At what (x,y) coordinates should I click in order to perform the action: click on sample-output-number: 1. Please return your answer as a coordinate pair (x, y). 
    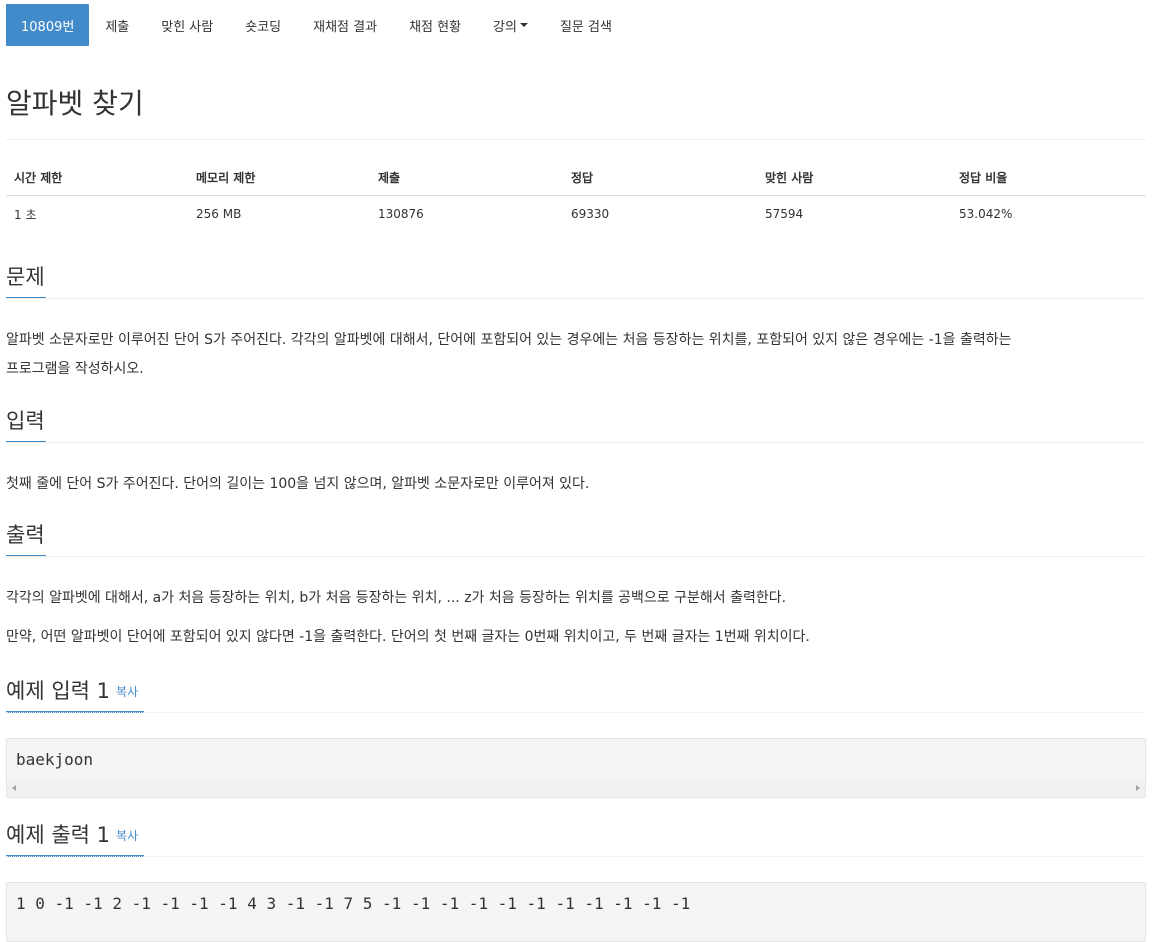
    Looking at the image, I should click on (103, 835).